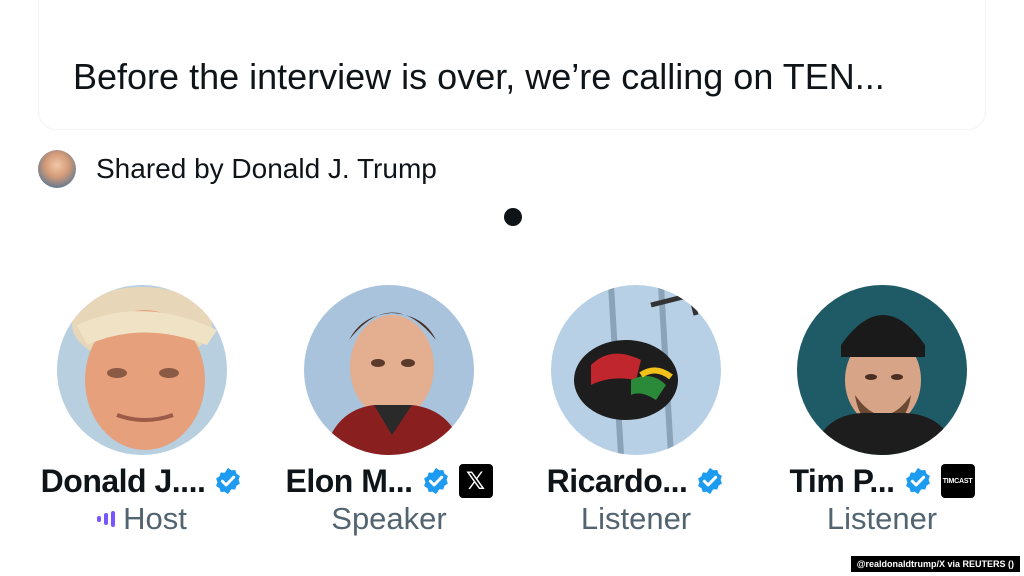 The image size is (1024, 576). What do you see at coordinates (935, 564) in the screenshot?
I see `photo-credit: @realdonaldtrump/X via REUTERS ()` at bounding box center [935, 564].